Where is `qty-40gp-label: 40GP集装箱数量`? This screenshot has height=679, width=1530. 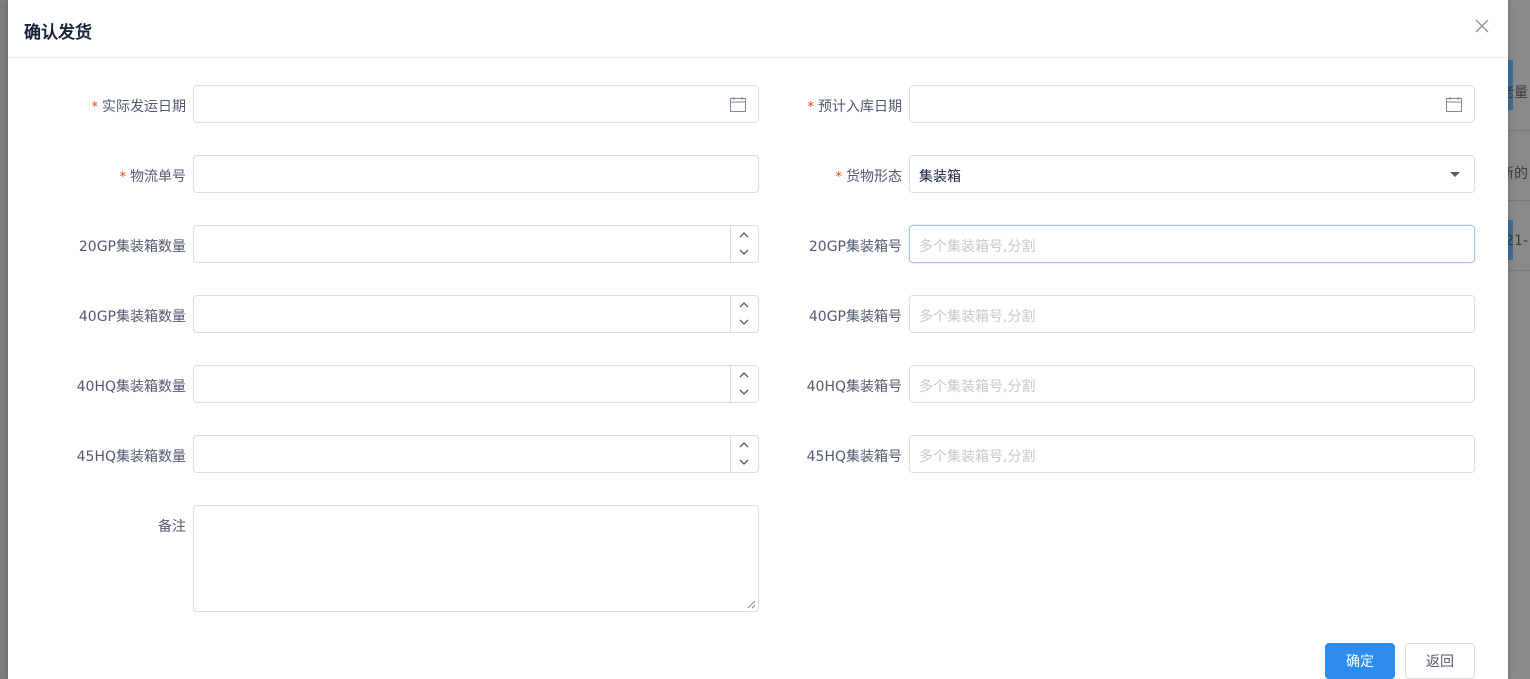 qty-40gp-label: 40GP集装箱数量 is located at coordinates (132, 317).